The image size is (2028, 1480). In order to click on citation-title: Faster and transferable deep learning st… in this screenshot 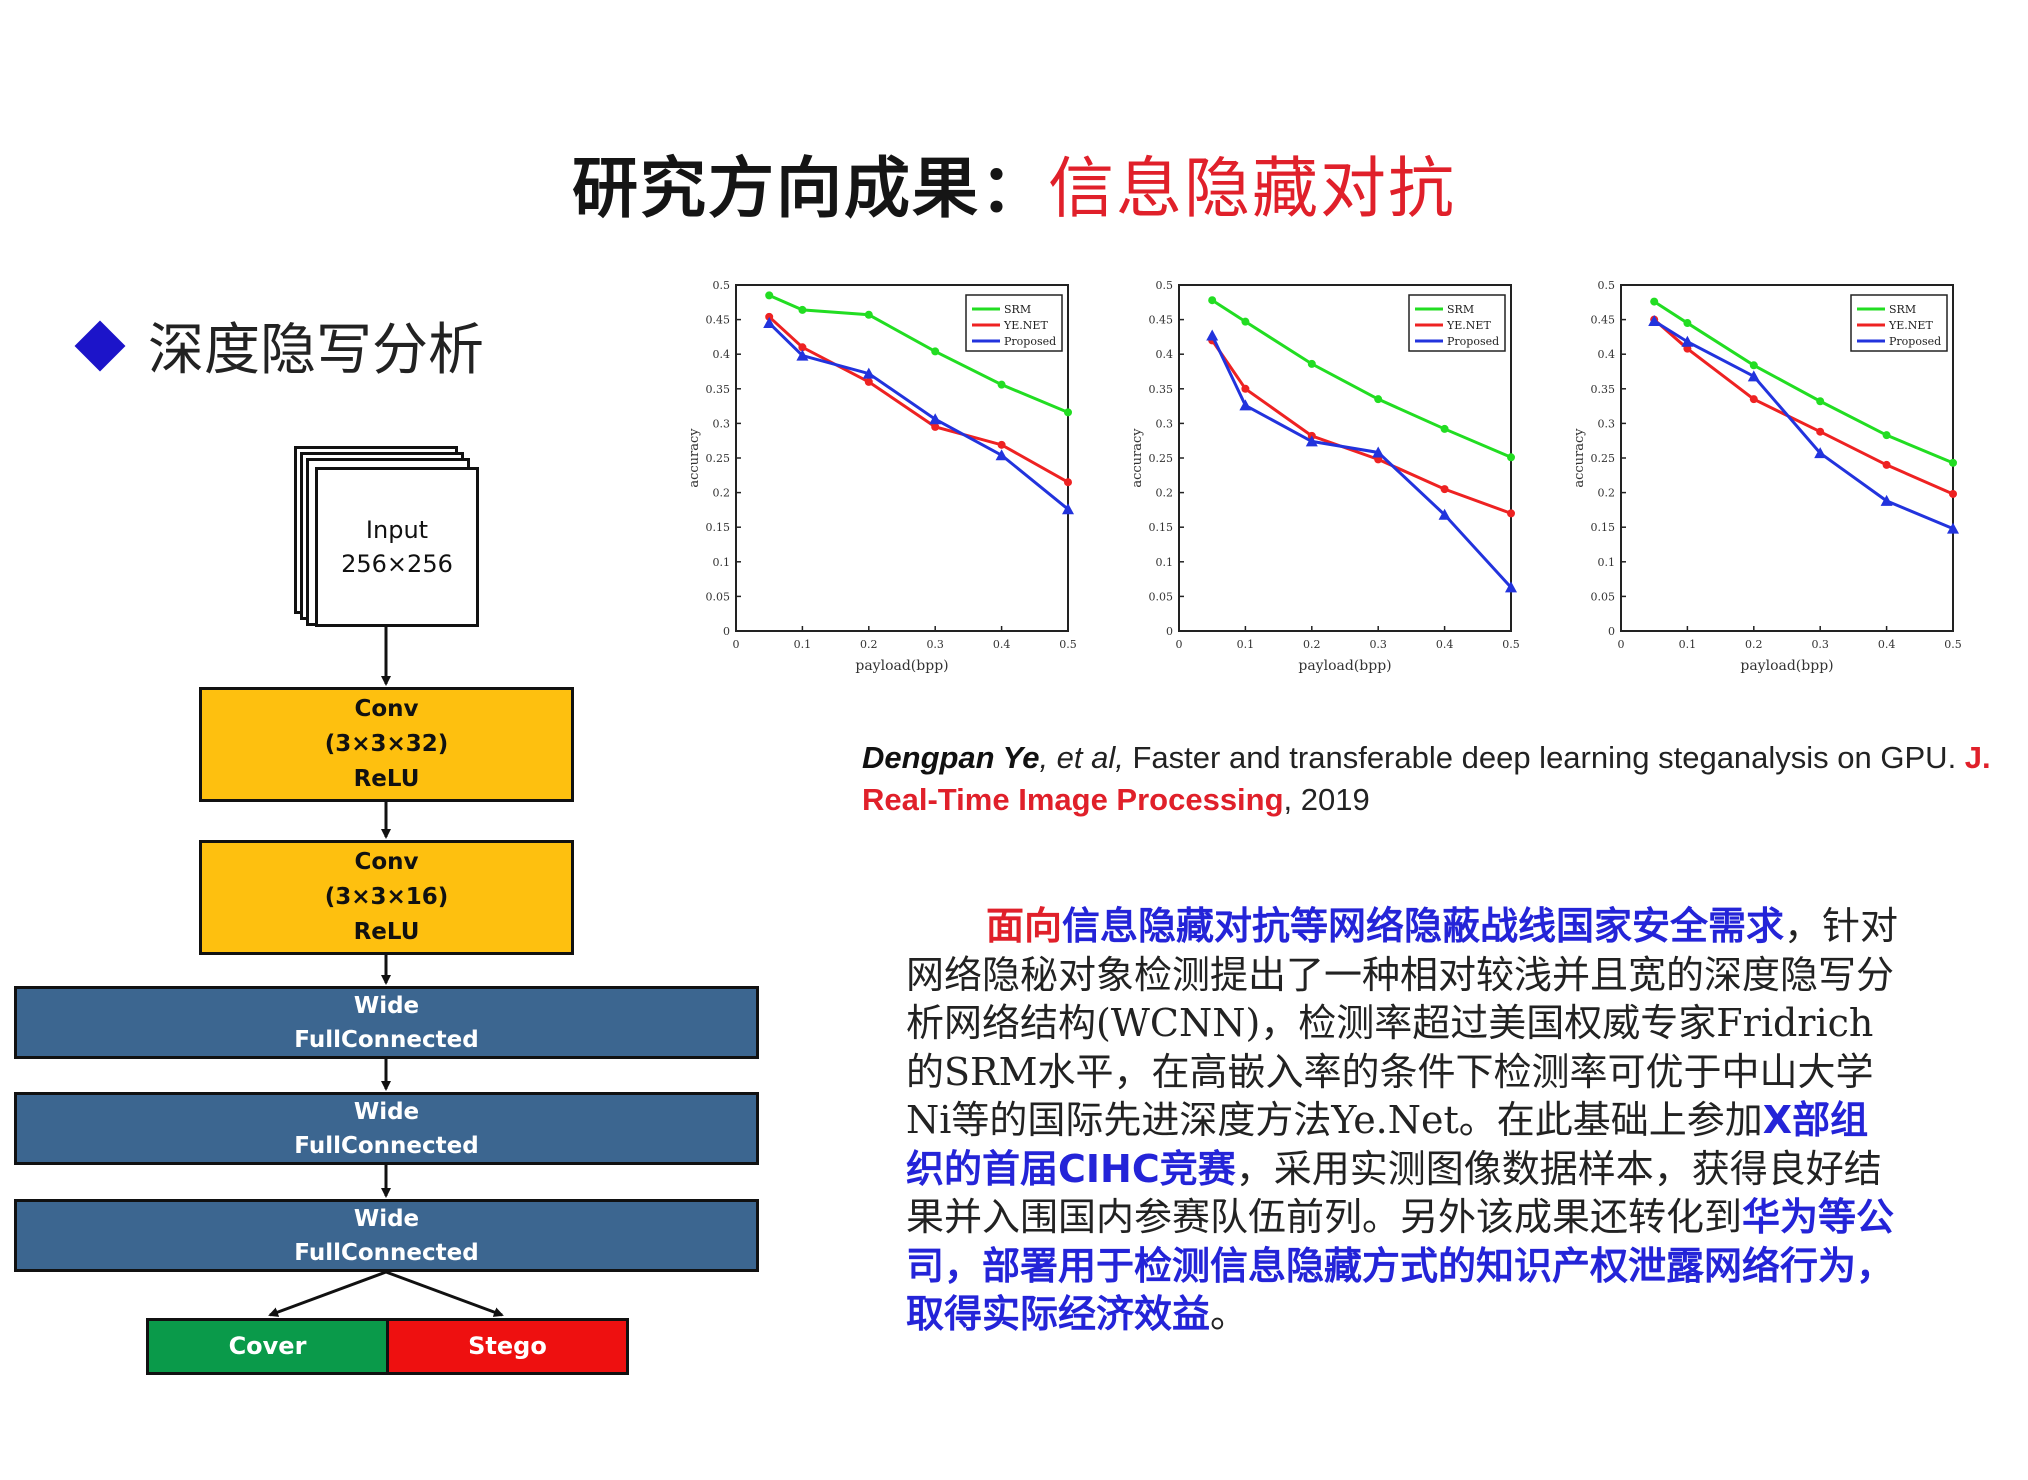, I will do `click(1540, 757)`.